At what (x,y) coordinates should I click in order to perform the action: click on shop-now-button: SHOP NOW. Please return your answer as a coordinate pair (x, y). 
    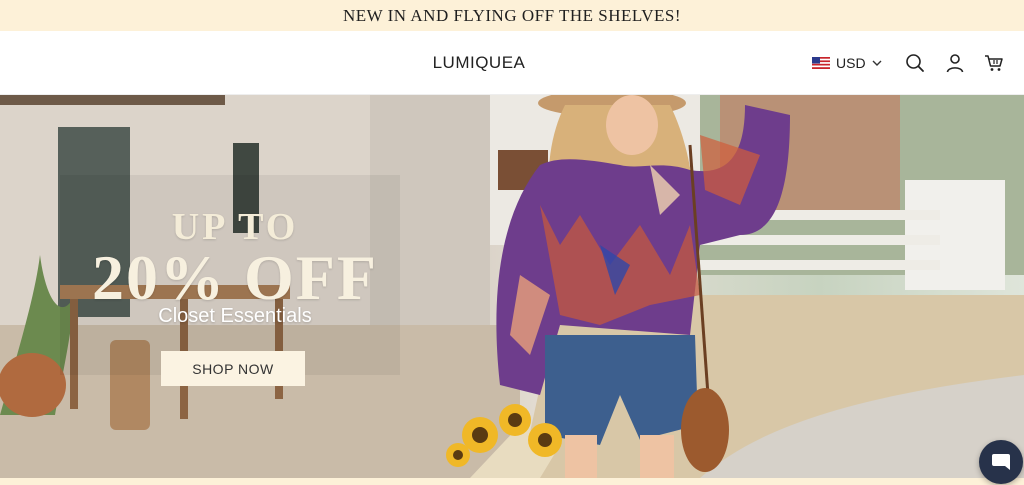
    Looking at the image, I should click on (233, 368).